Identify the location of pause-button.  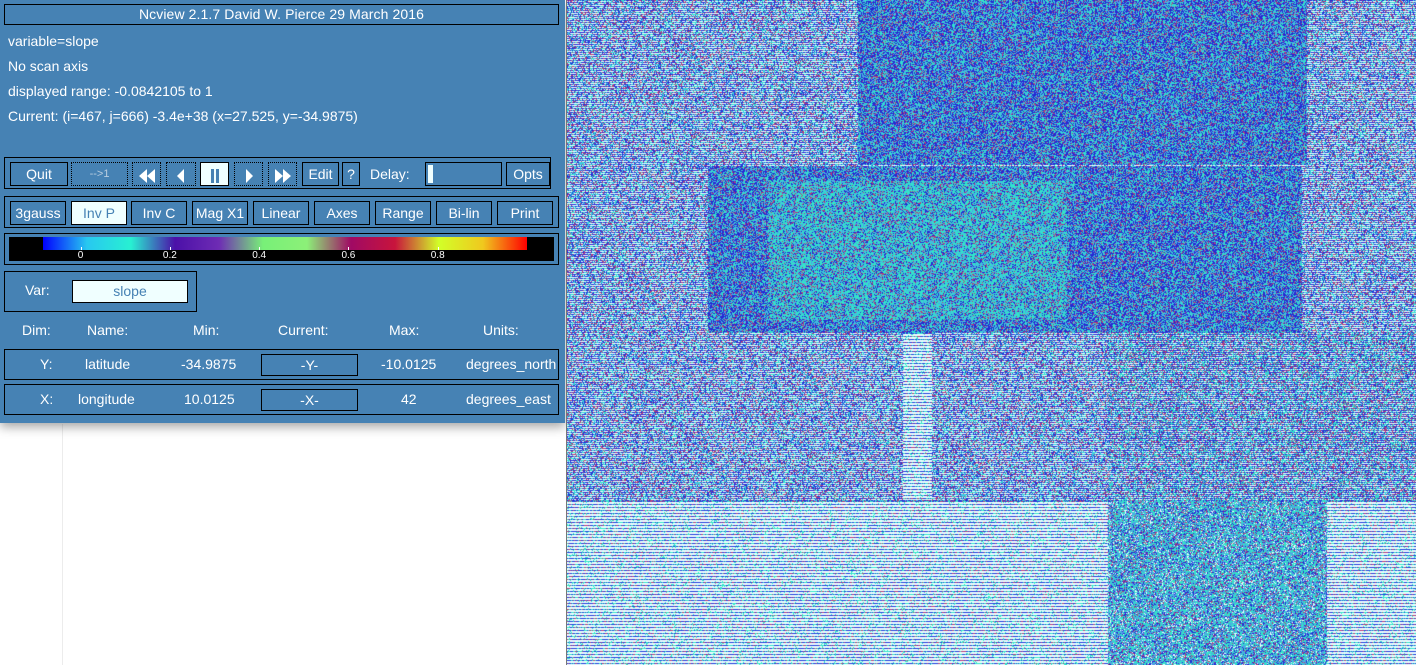
(214, 174).